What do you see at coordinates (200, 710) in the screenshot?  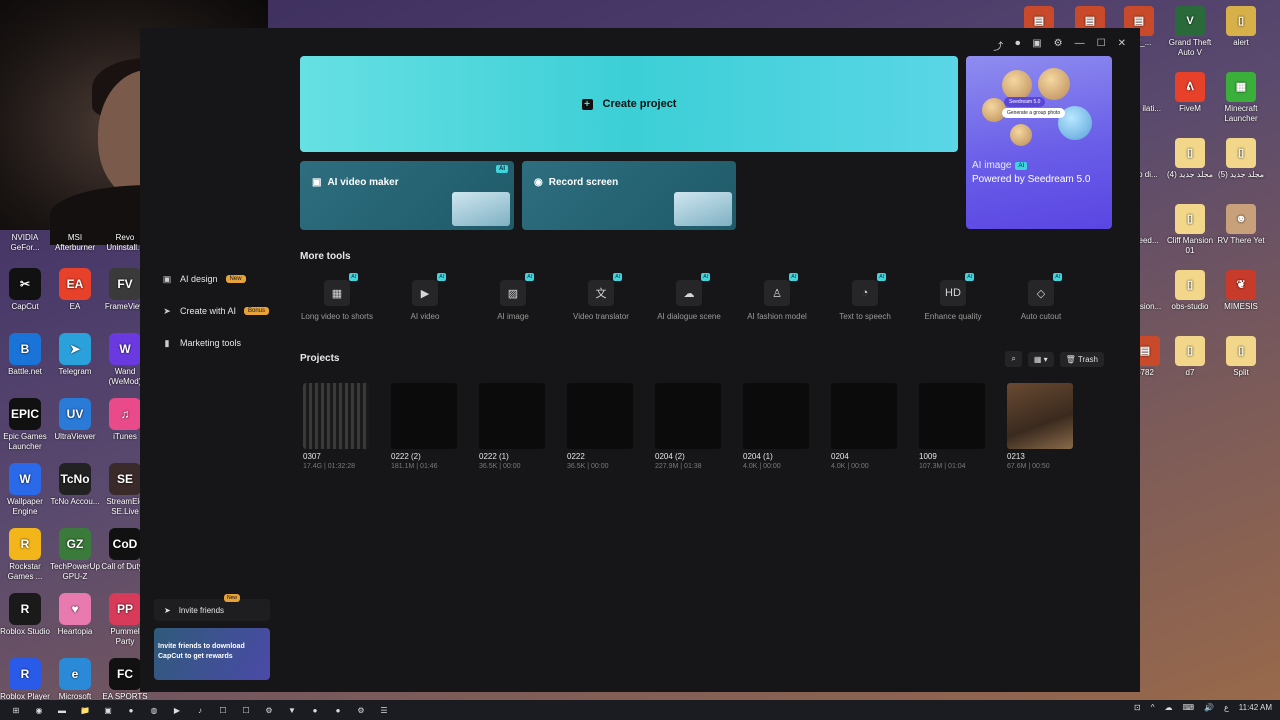 I see `taskbar-app-icon: ♪` at bounding box center [200, 710].